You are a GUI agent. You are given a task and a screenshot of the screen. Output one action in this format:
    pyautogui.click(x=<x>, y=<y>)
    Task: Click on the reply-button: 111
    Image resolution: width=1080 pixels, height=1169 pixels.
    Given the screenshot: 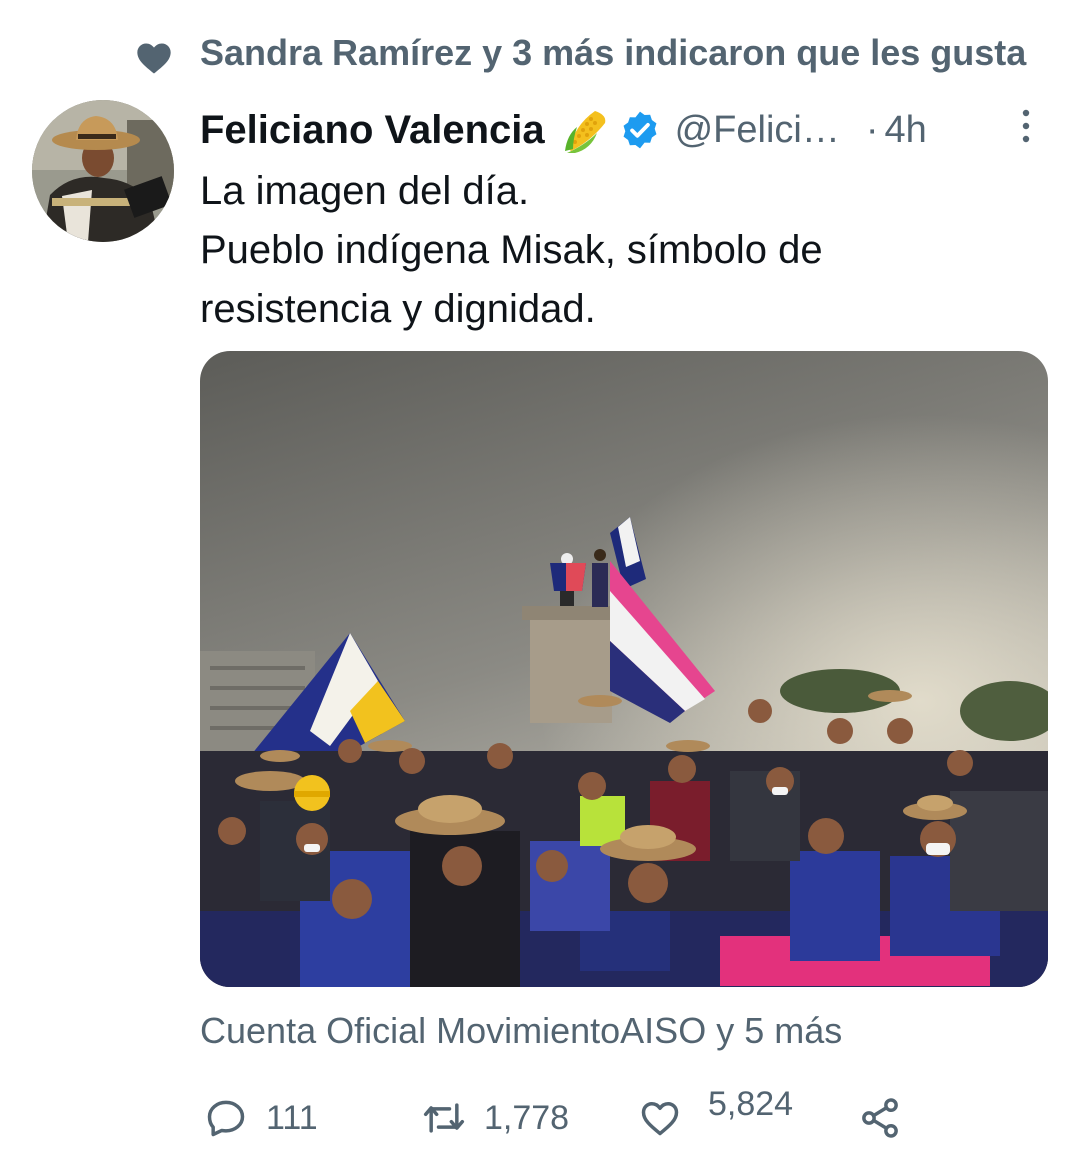 What is the action you would take?
    pyautogui.click(x=261, y=1118)
    